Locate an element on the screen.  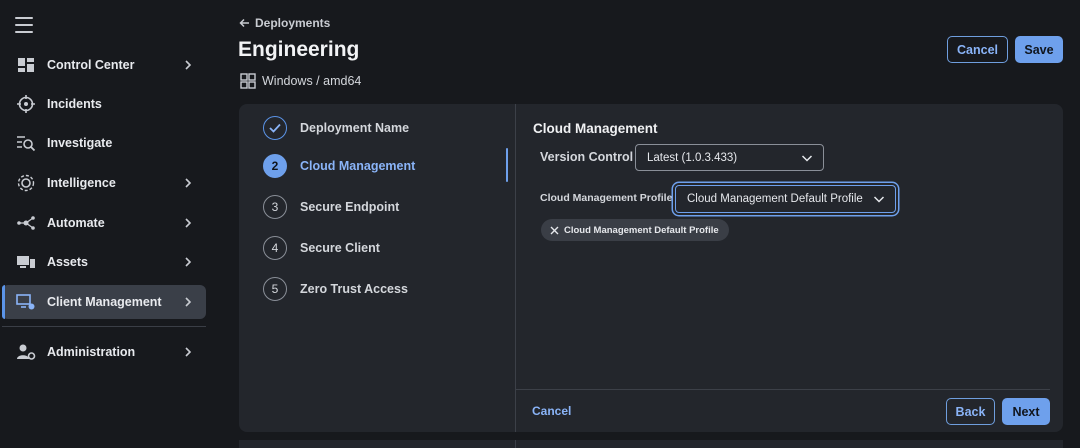
sidebar-item-label: Intelligence is located at coordinates (81, 183).